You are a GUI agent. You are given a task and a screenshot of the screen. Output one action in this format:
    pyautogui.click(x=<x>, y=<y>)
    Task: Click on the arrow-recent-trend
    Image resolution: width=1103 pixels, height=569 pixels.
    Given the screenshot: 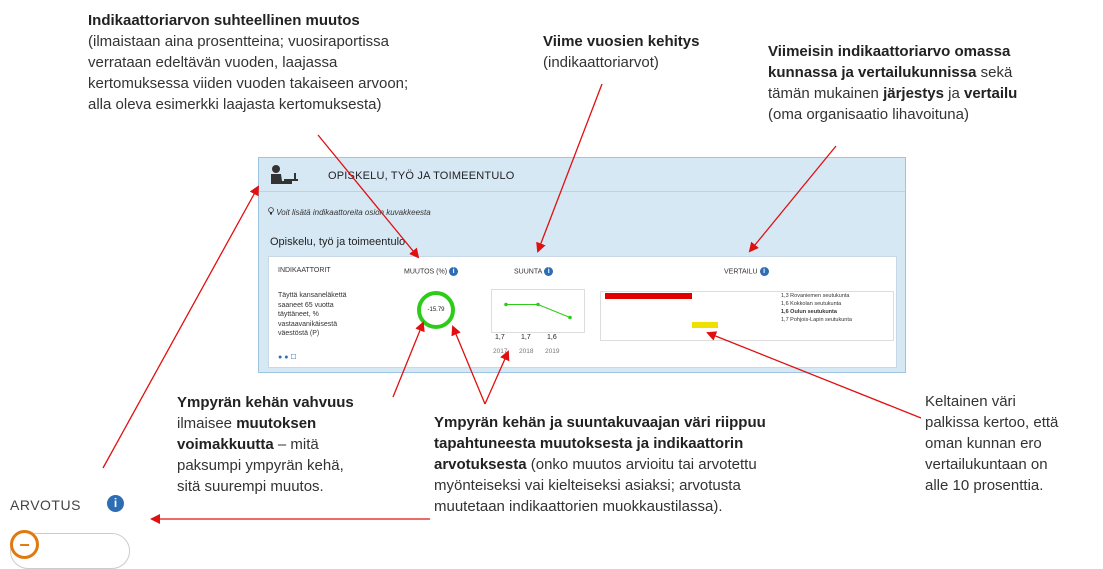 What is the action you would take?
    pyautogui.click(x=569, y=168)
    